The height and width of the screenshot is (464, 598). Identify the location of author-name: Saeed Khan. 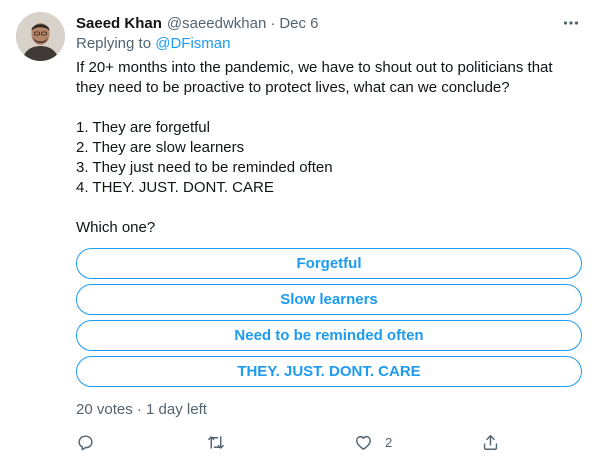
(119, 23).